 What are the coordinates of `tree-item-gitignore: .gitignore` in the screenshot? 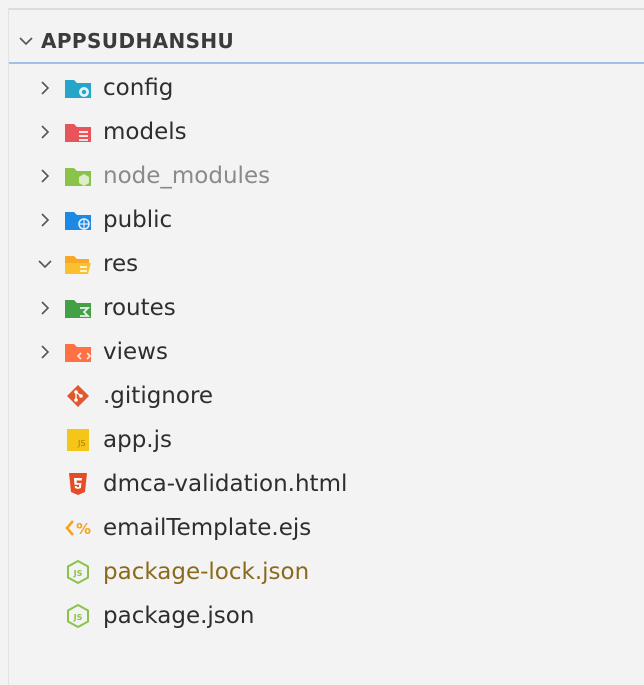 It's located at (326, 396).